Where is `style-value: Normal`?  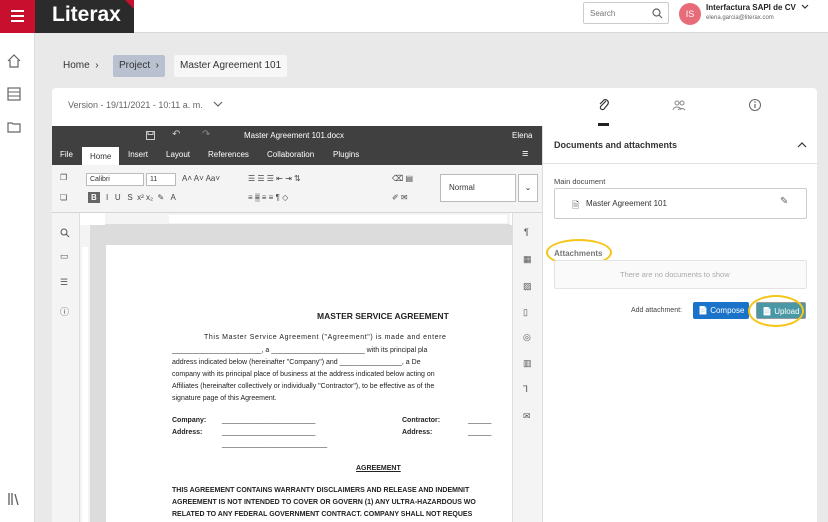
style-value: Normal is located at coordinates (462, 187).